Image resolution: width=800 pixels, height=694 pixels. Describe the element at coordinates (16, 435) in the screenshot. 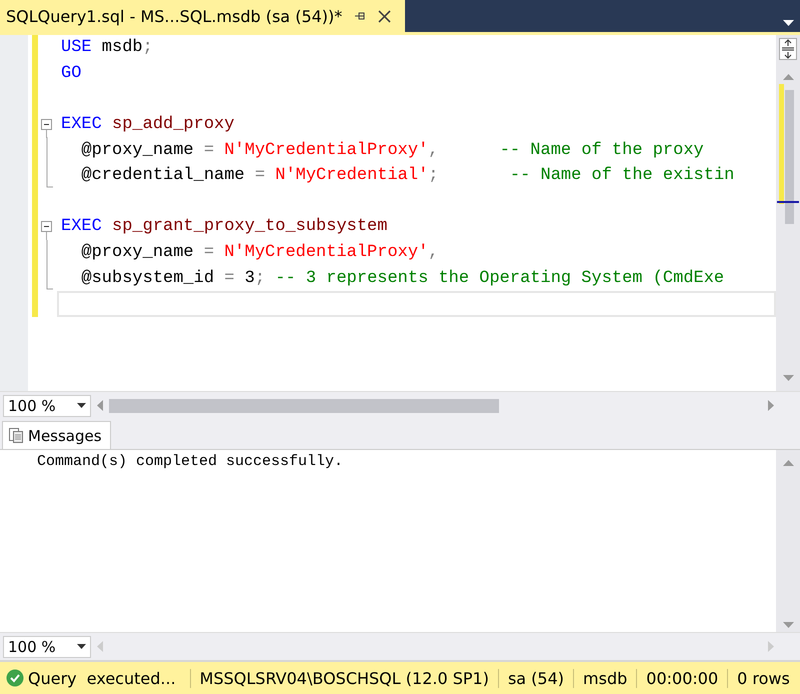

I see `document-icon` at that location.